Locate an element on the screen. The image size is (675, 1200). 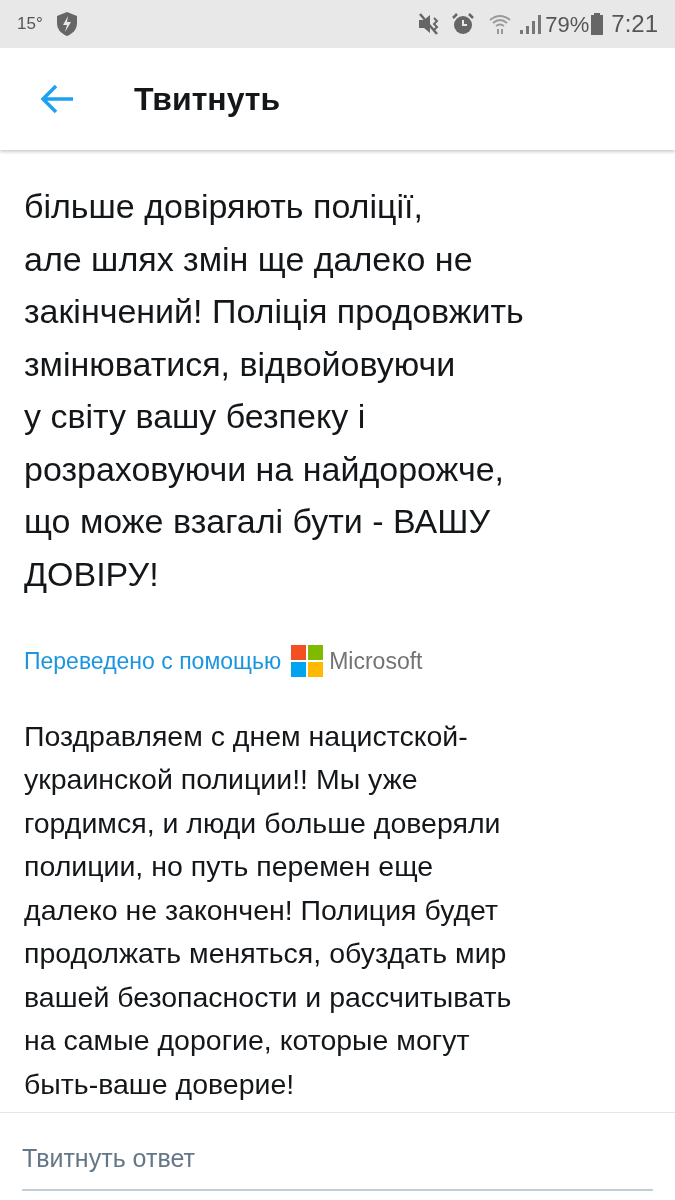
wifi-icon is located at coordinates (500, 24).